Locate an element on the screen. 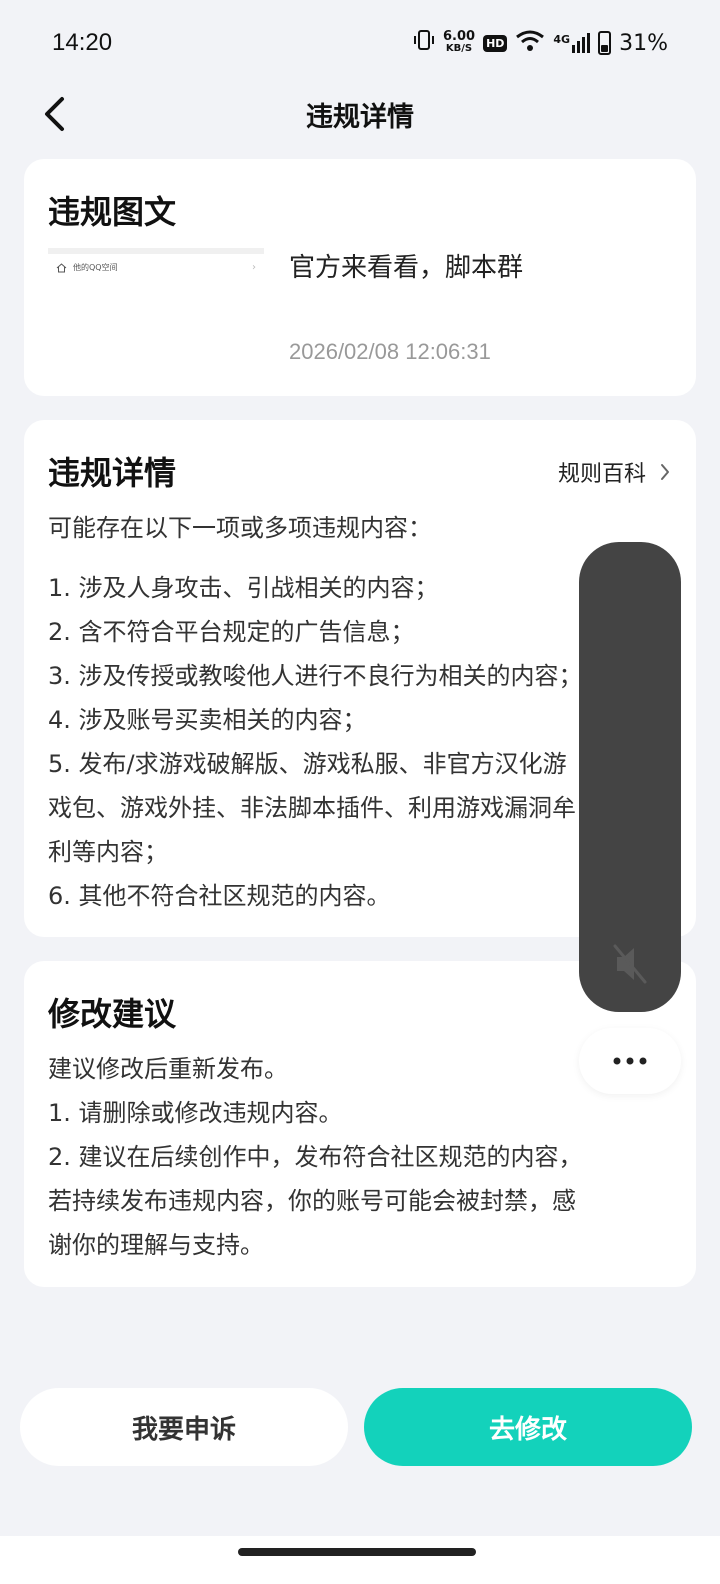  network-type-label: 4G is located at coordinates (562, 39).